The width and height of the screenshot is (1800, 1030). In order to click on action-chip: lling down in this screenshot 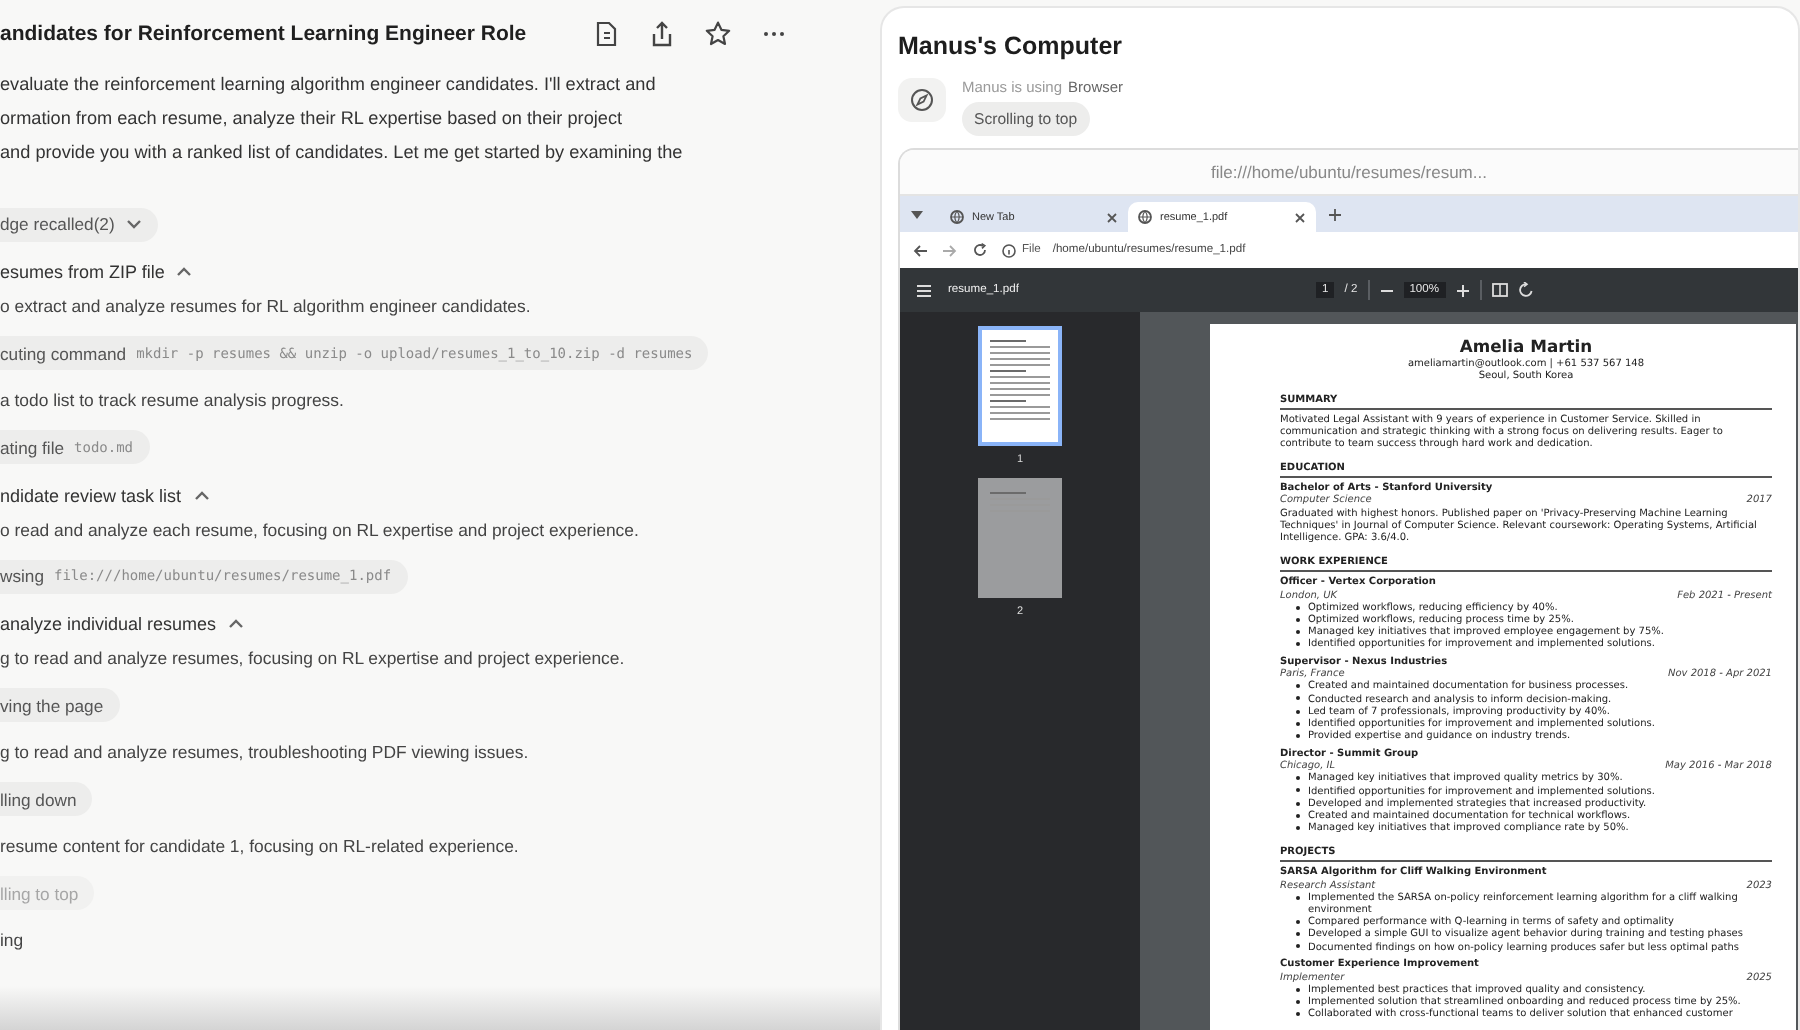, I will do `click(46, 799)`.